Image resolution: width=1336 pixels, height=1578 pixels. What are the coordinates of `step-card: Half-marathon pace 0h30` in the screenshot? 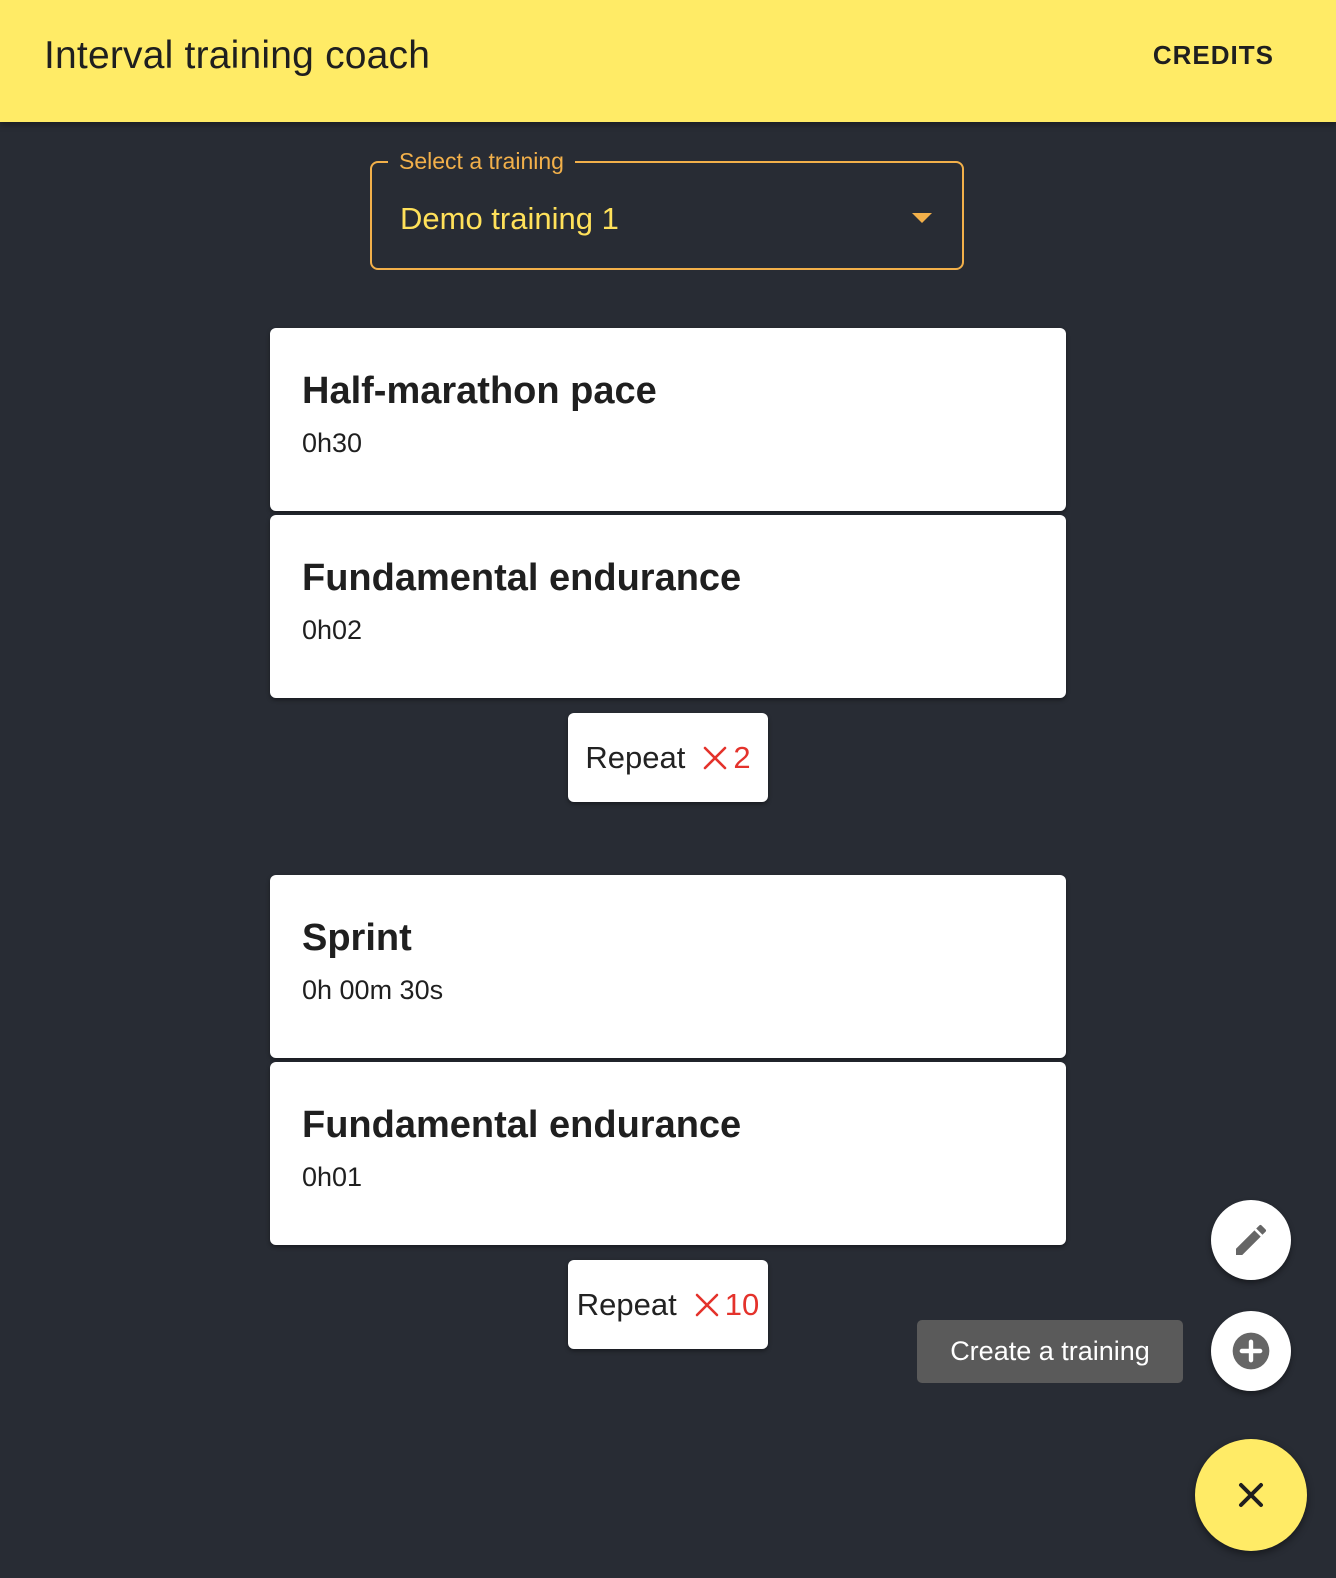 It's located at (668, 419).